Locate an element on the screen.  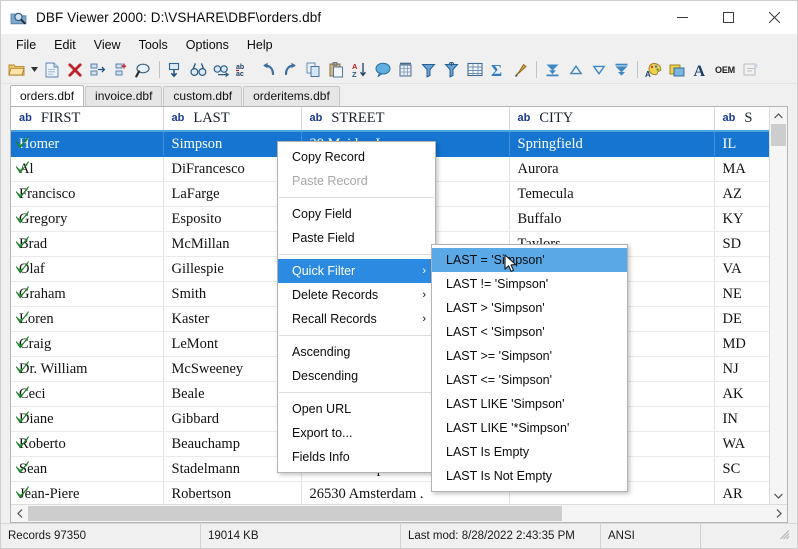
vertical-scroll-track is located at coordinates (778, 305).